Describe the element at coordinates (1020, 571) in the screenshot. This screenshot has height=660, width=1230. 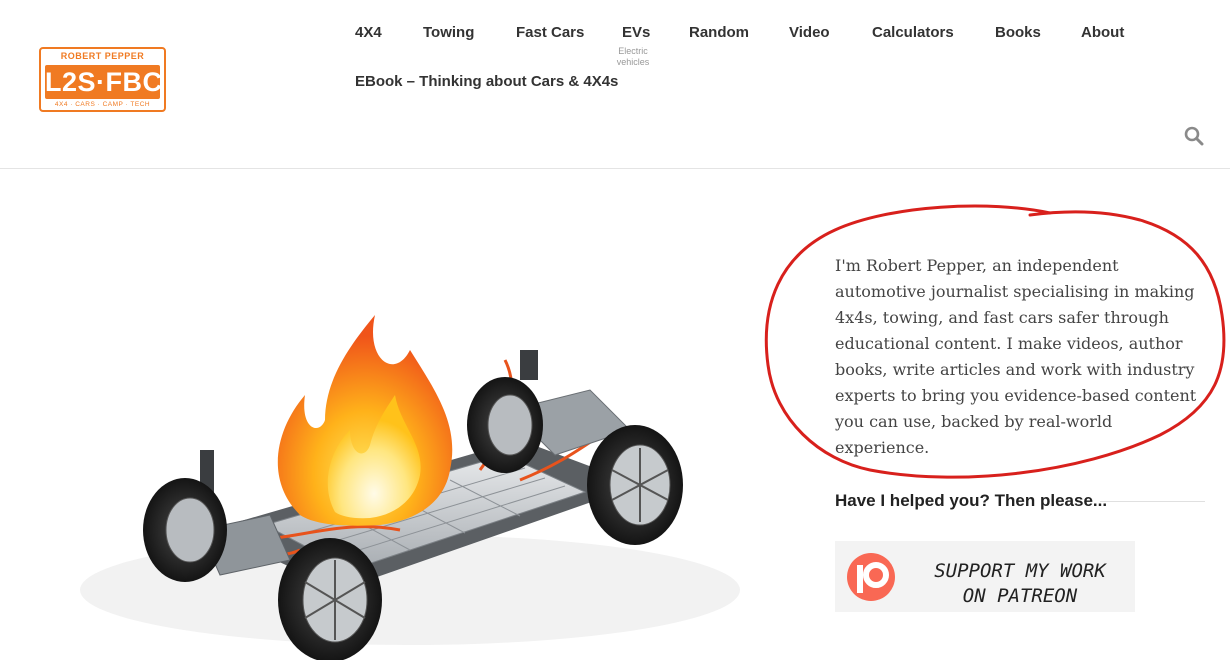
I see `patreon-line-1: SUPPORT MY WORK` at that location.